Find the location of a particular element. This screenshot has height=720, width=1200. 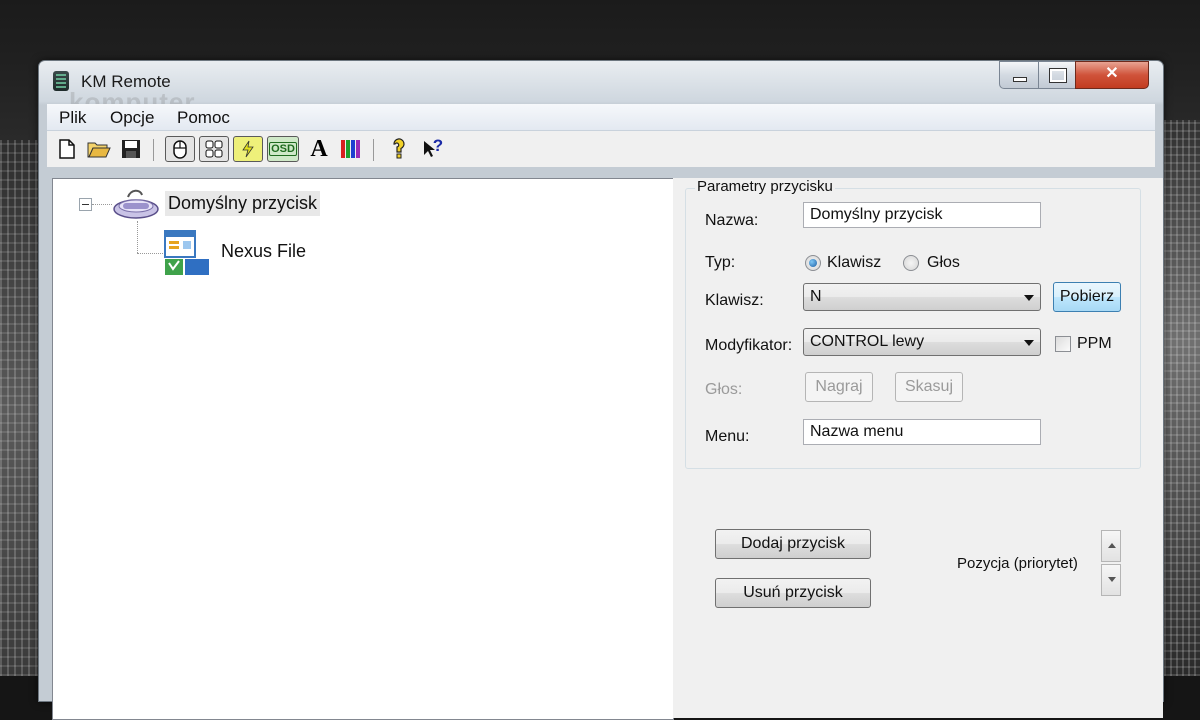

grid-icon is located at coordinates (214, 149).